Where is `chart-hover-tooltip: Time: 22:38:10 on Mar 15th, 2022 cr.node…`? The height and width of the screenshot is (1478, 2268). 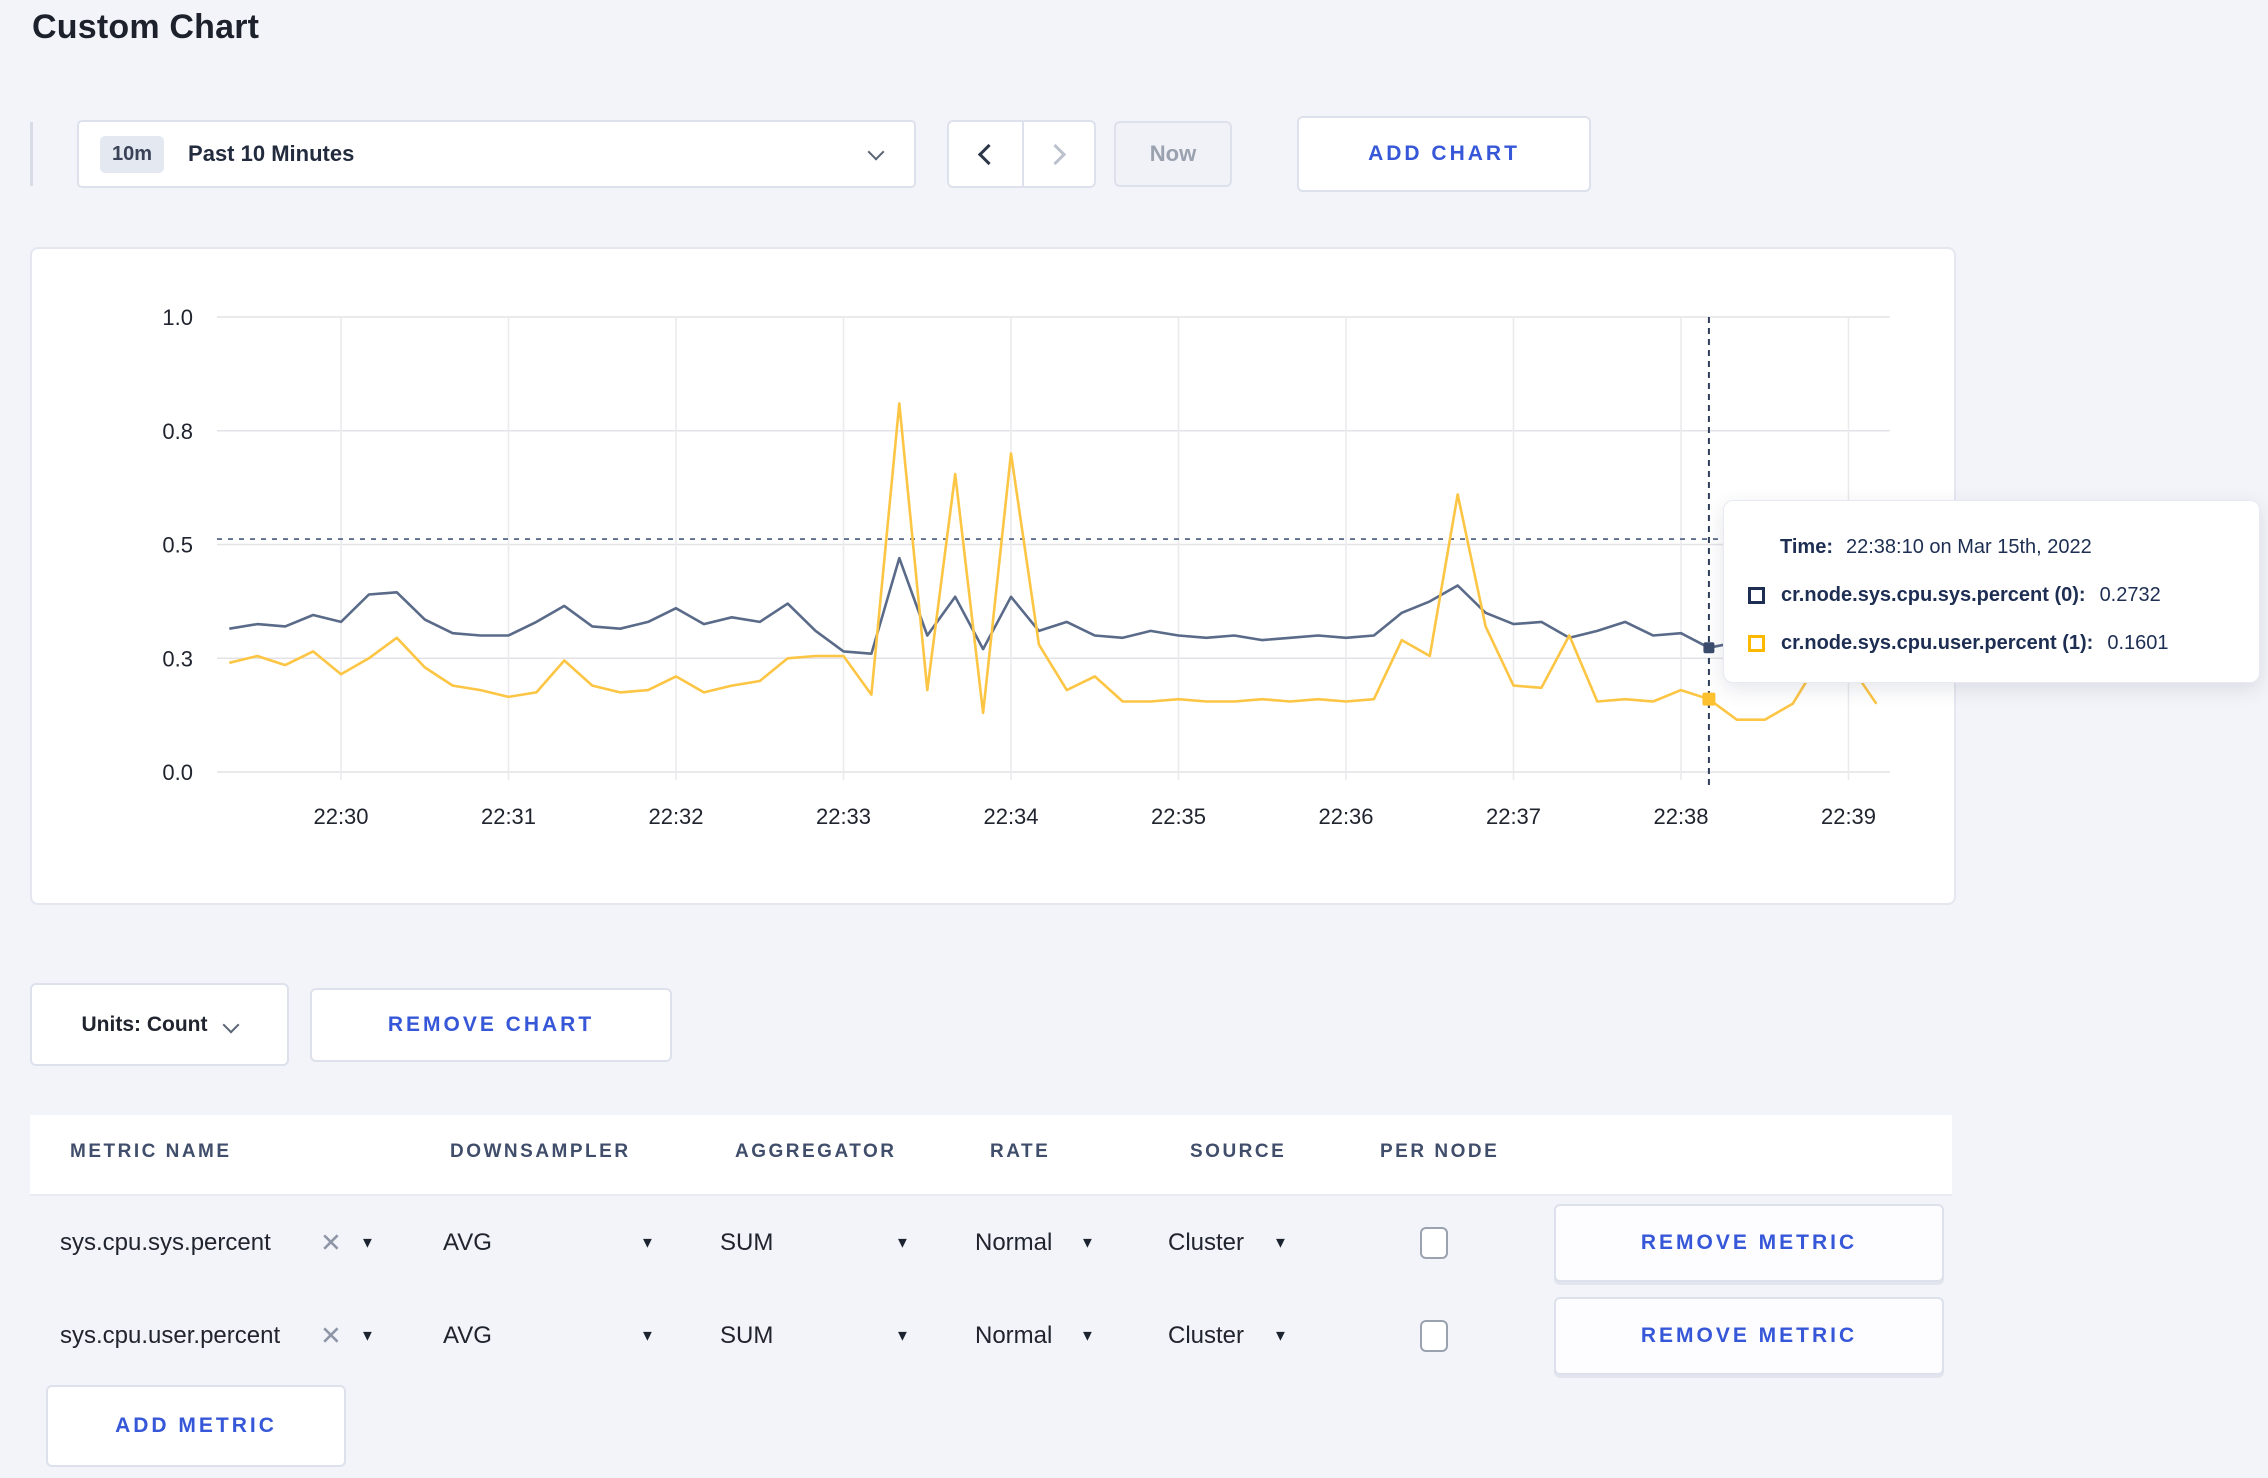
chart-hover-tooltip: Time: 22:38:10 on Mar 15th, 2022 cr.node… is located at coordinates (1991, 591).